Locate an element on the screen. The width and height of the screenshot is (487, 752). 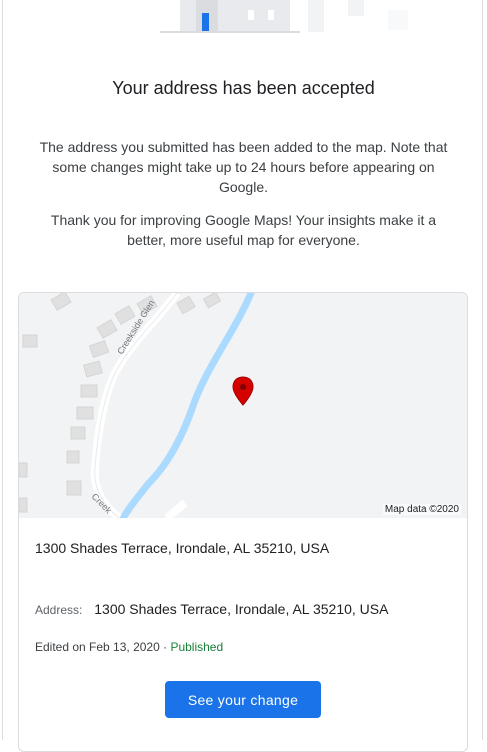
hero-illustration is located at coordinates (284, 16).